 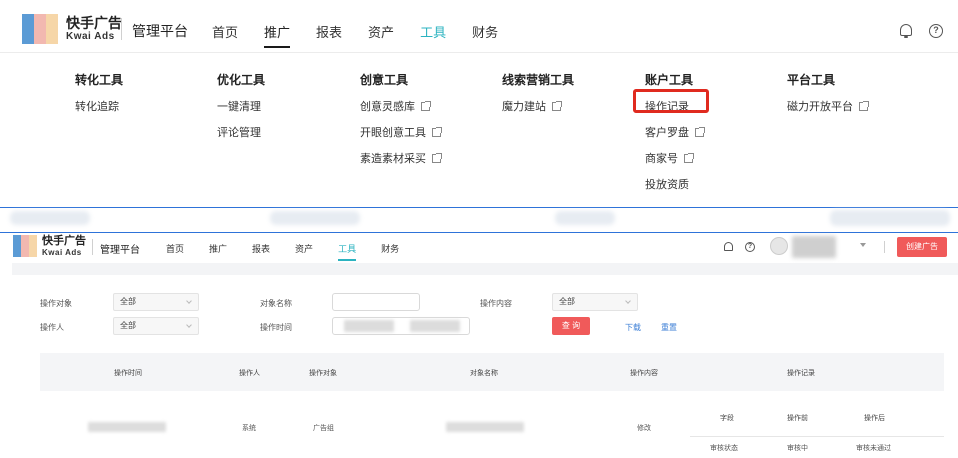 I want to click on download-link: 下载, so click(x=633, y=327).